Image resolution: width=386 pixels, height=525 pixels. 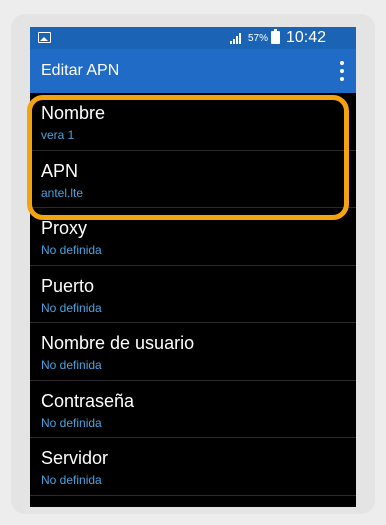 What do you see at coordinates (88, 400) in the screenshot?
I see `item-label: Contraseña` at bounding box center [88, 400].